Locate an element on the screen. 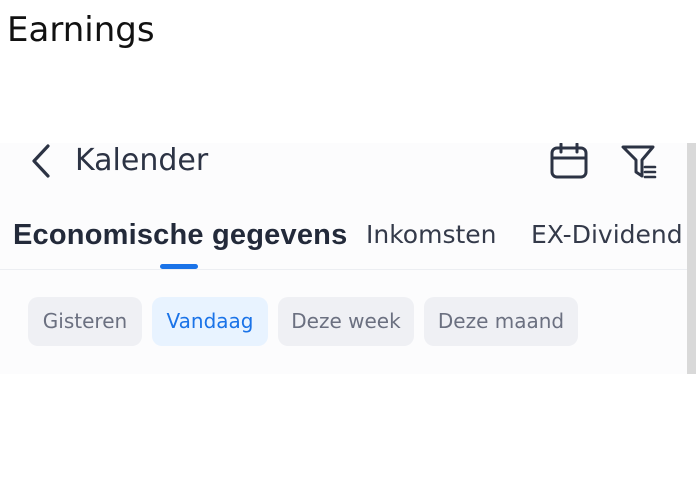 The height and width of the screenshot is (480, 696). date-filter-chips: Gisteren Vandaag Deze week Deze maand is located at coordinates (343, 322).